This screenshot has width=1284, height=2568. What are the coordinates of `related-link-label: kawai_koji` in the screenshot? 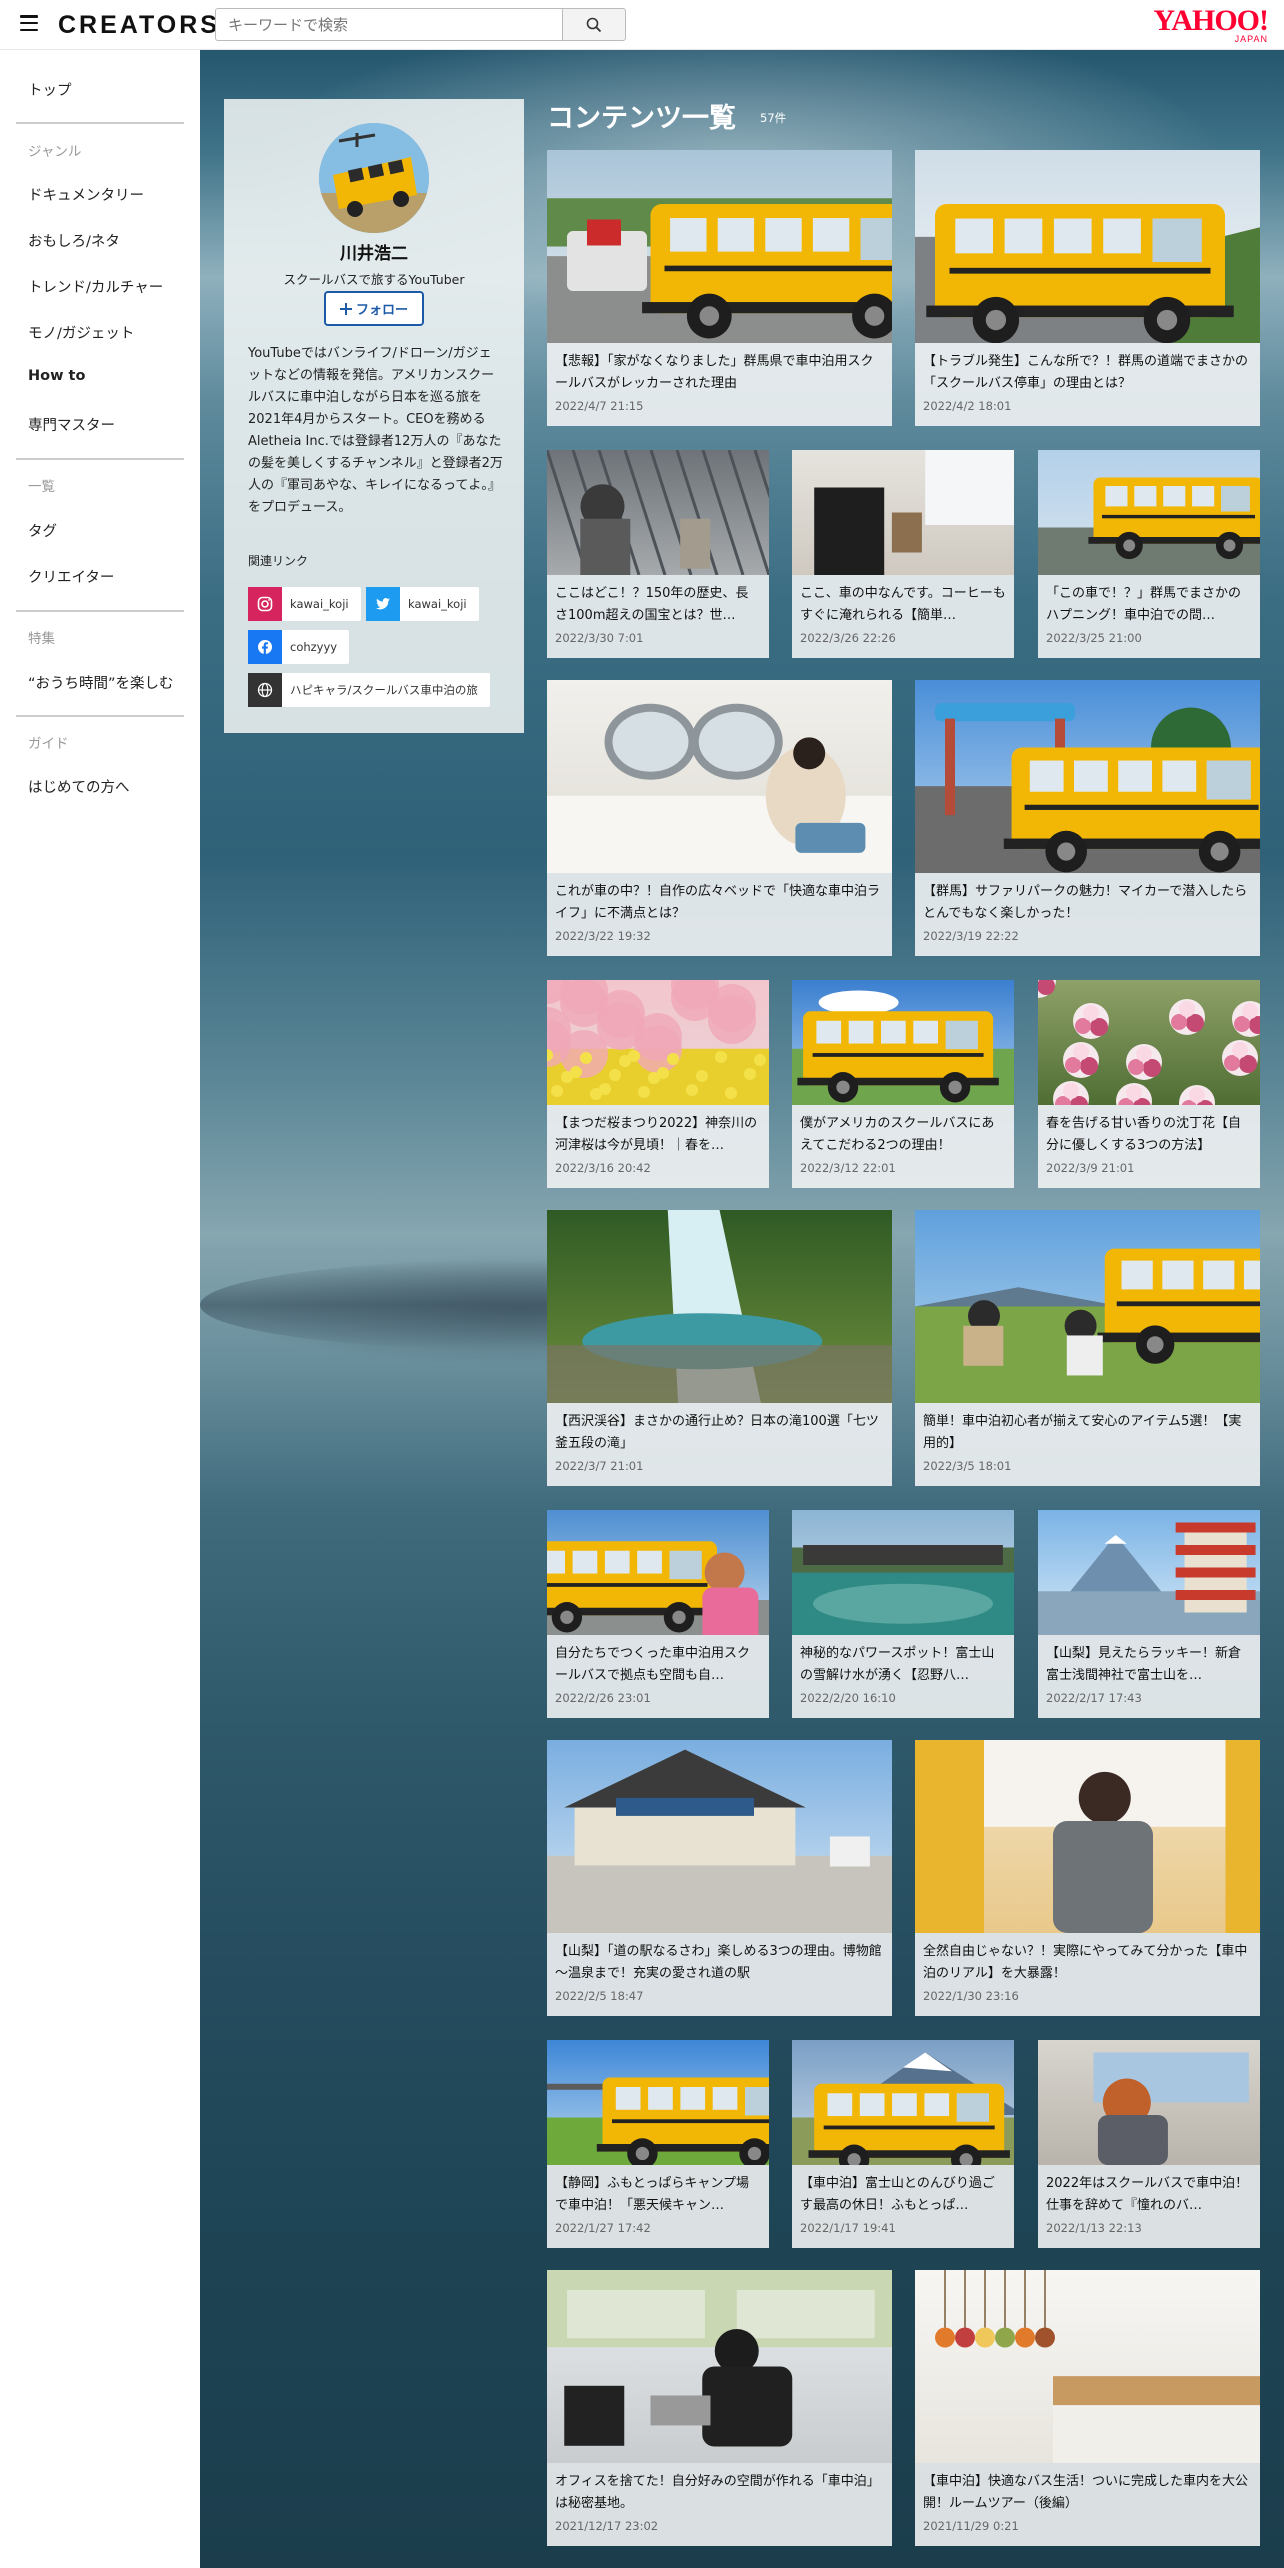 It's located at (437, 604).